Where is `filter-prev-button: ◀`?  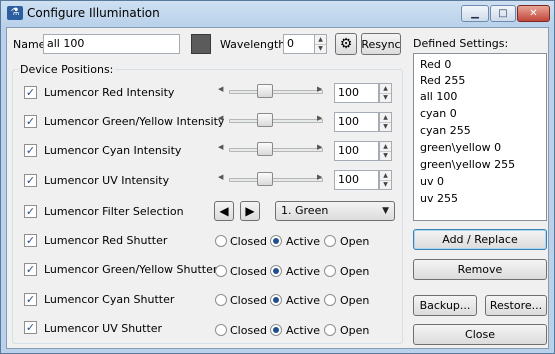
filter-prev-button: ◀ is located at coordinates (224, 211).